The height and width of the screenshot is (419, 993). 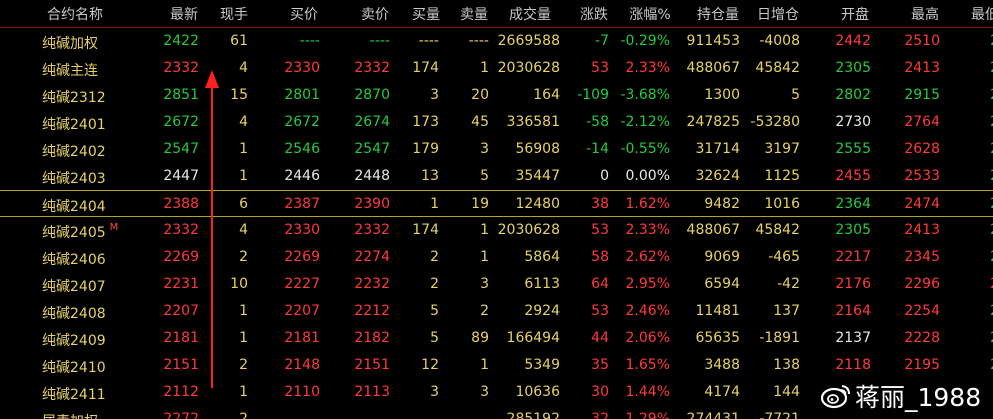 I want to click on cell-open-interest: 488067, so click(x=713, y=230).